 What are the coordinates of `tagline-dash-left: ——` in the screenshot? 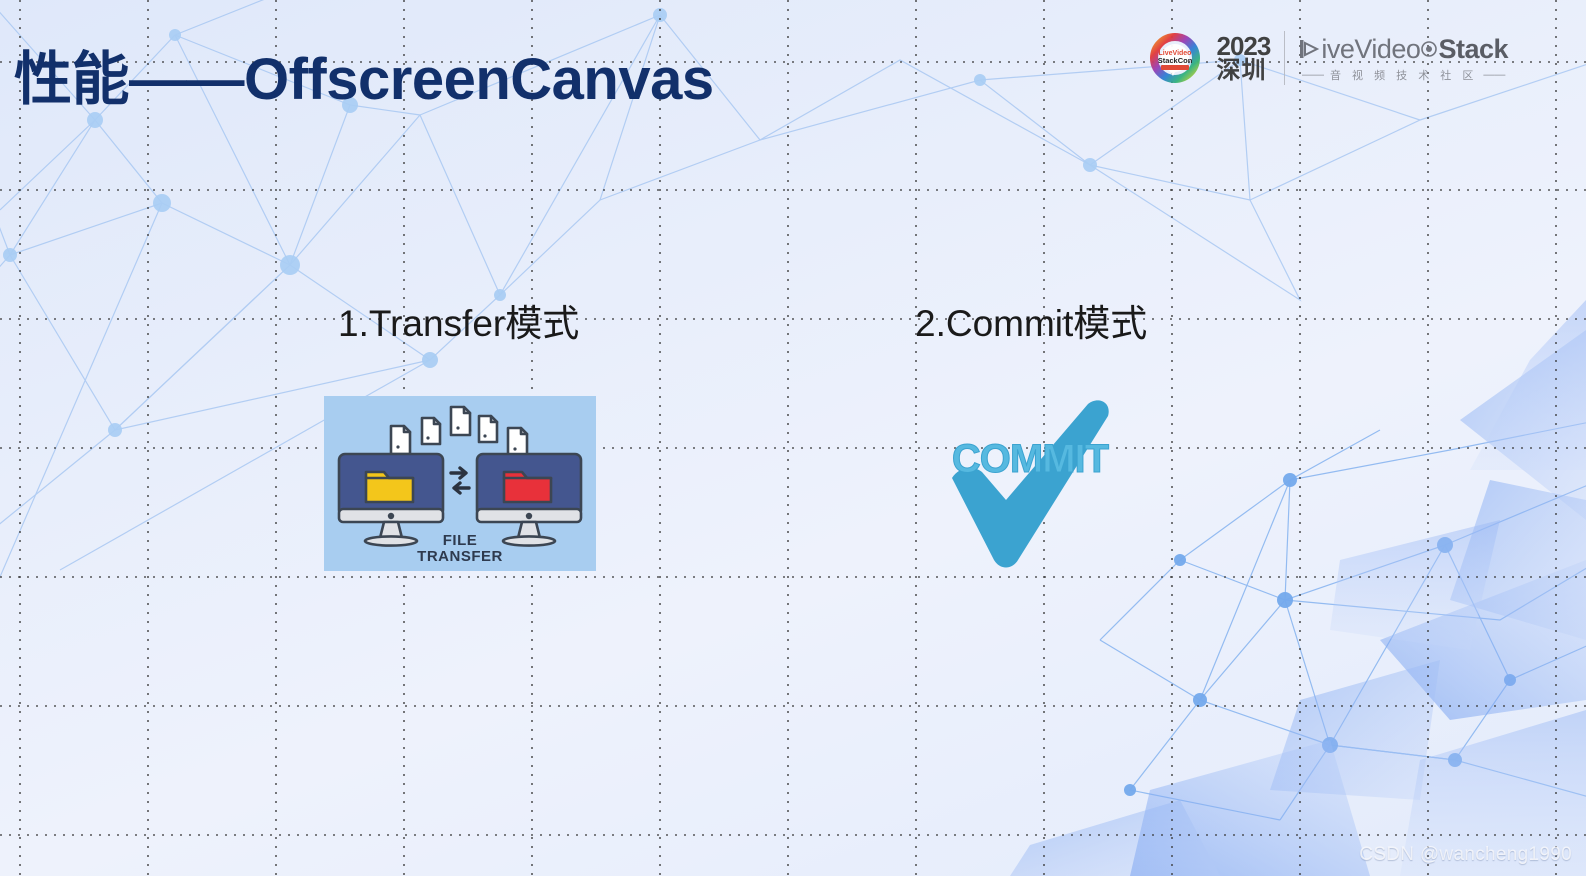 It's located at (1313, 74).